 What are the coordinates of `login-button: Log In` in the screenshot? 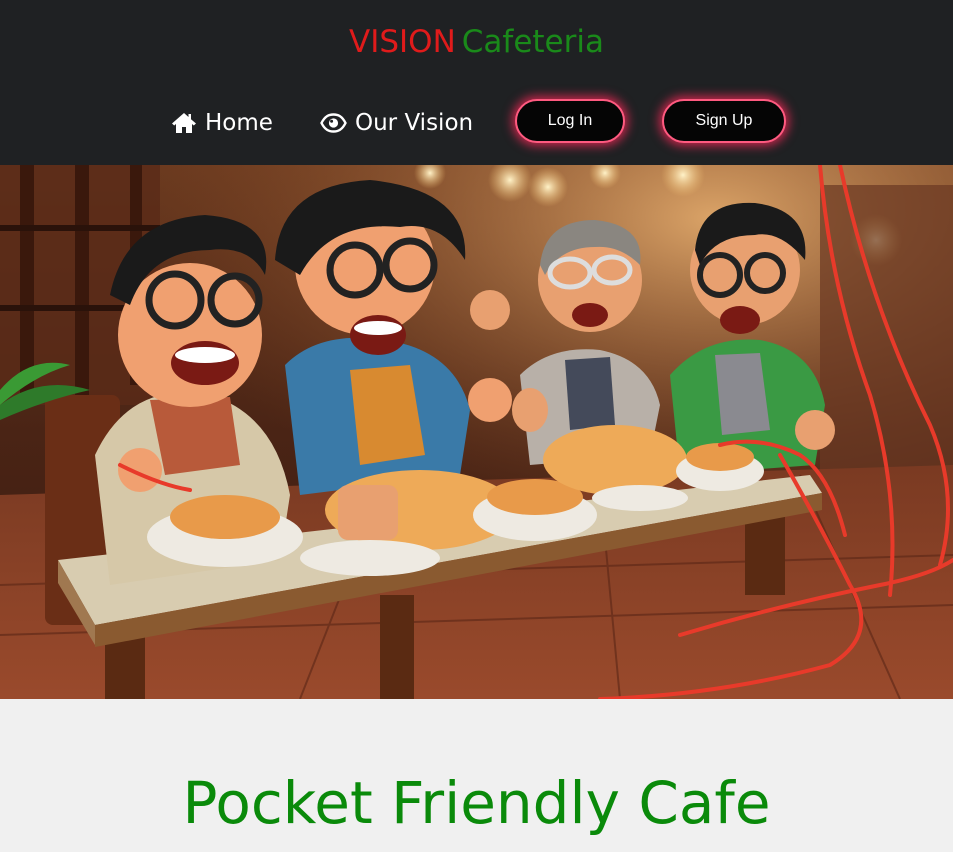 It's located at (570, 121).